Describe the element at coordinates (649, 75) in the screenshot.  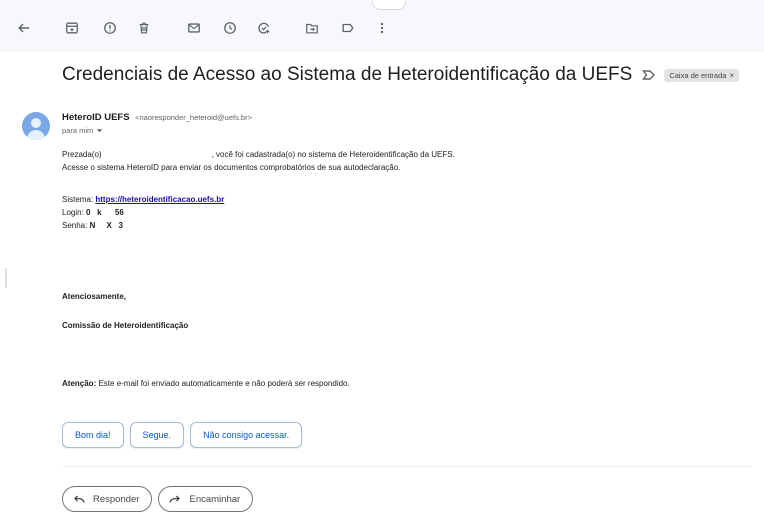
I see `important-marker-icon` at that location.